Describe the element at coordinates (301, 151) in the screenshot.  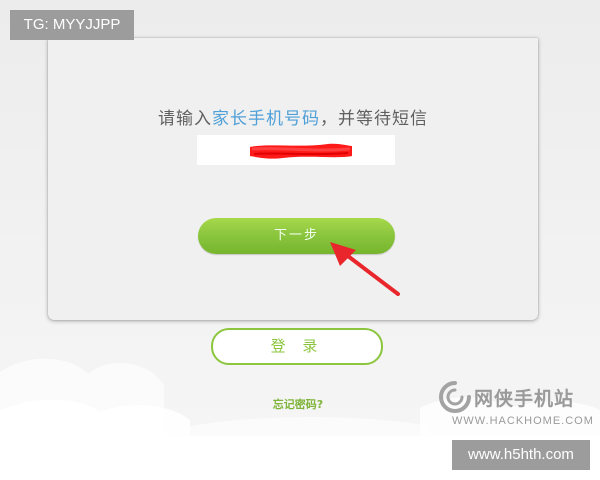
I see `redaction-scribble` at that location.